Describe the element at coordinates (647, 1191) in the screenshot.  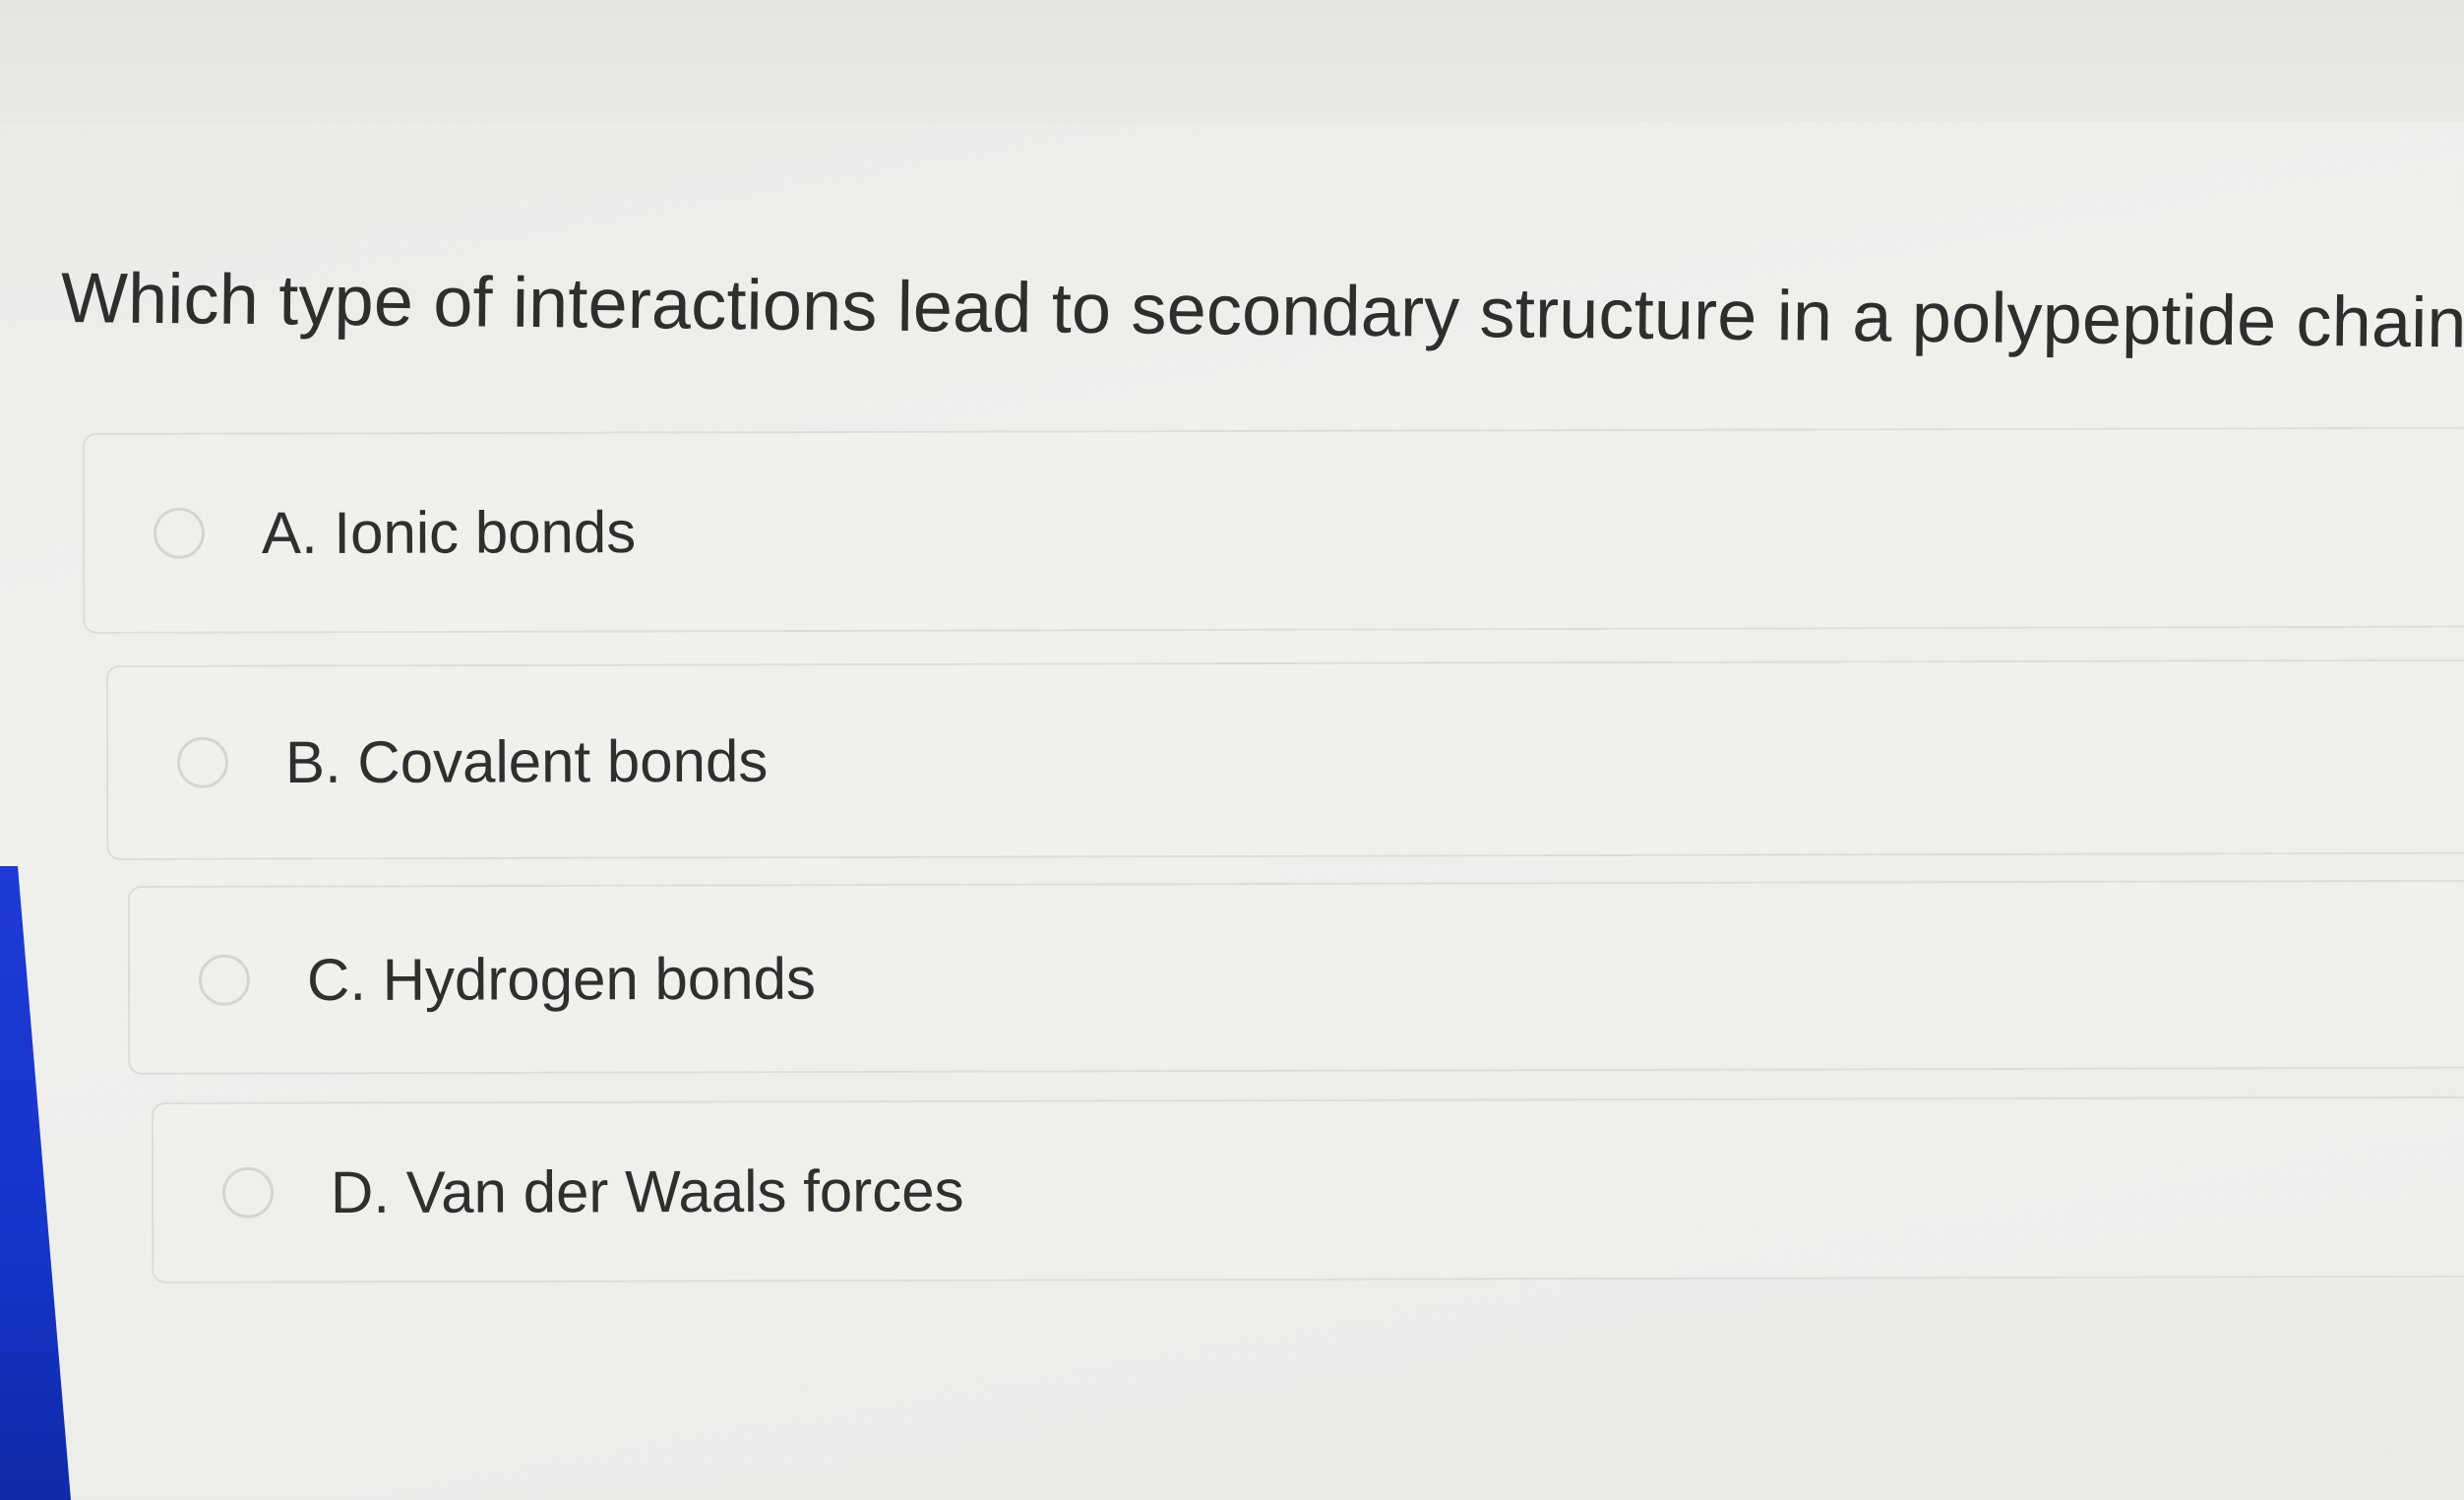
I see `option-label: D. Van der Waals forces` at that location.